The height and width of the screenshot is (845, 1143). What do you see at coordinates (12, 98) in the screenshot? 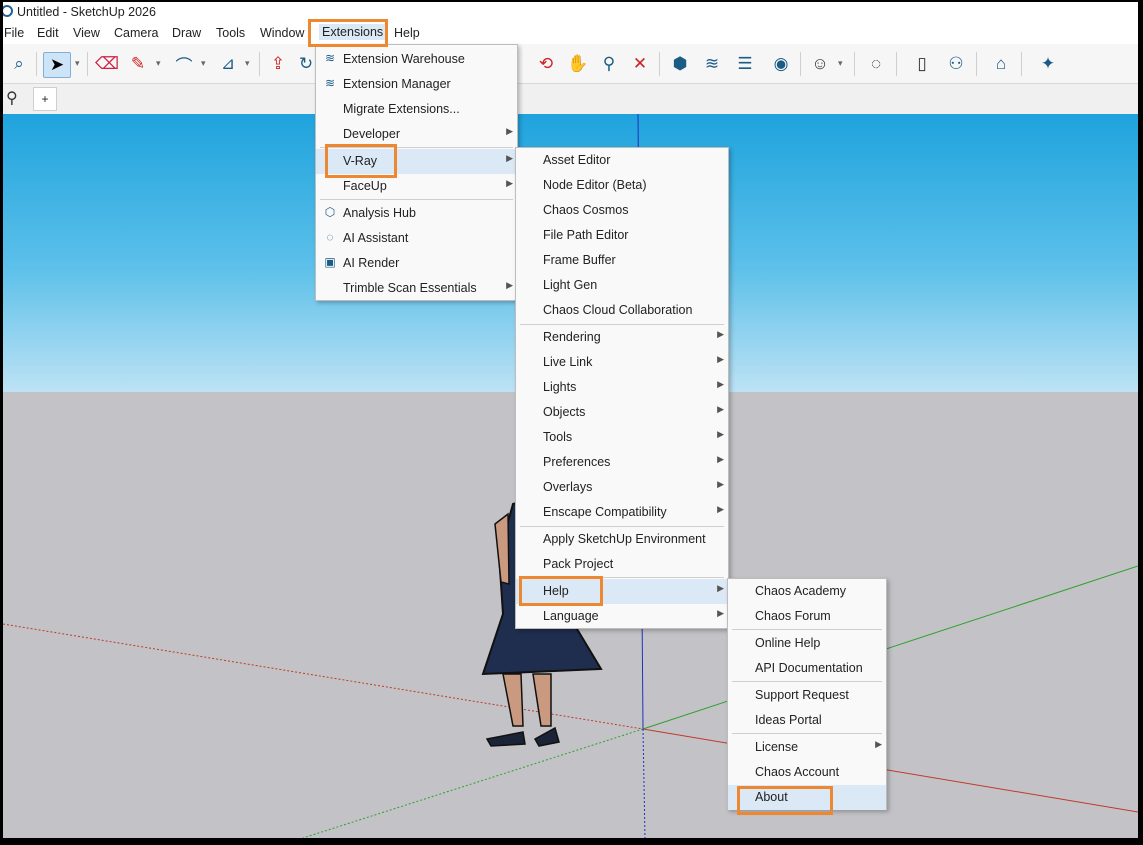
I see `search-icon: ⚲` at bounding box center [12, 98].